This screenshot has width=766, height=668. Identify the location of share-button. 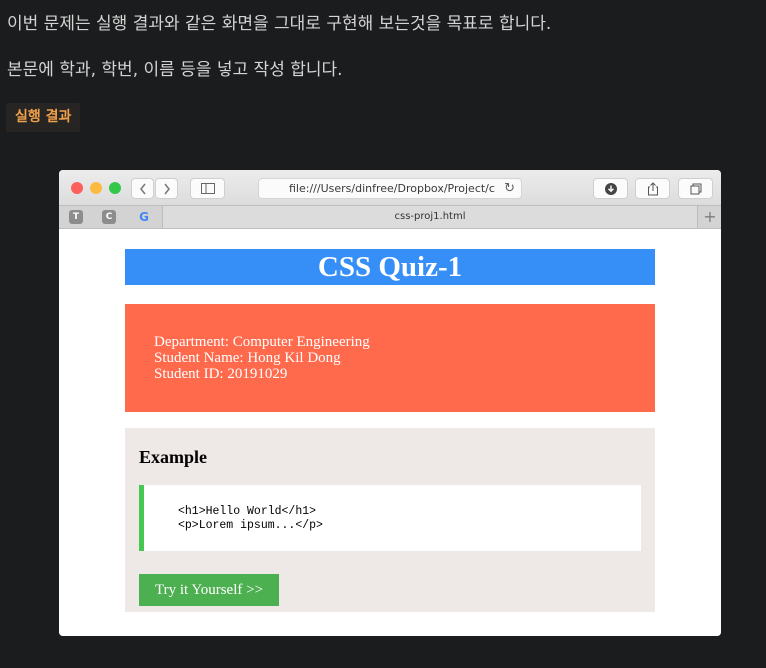
(652, 188).